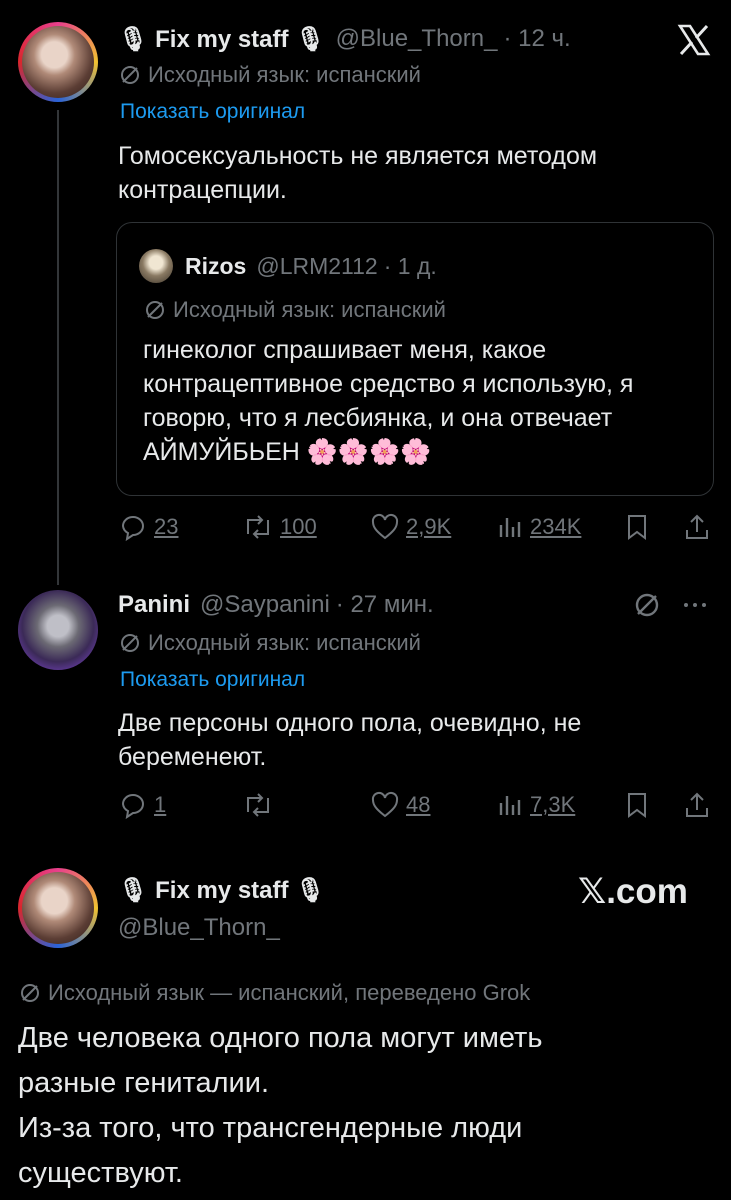 The width and height of the screenshot is (731, 1200). Describe the element at coordinates (556, 526) in the screenshot. I see `views-count: 234K` at that location.